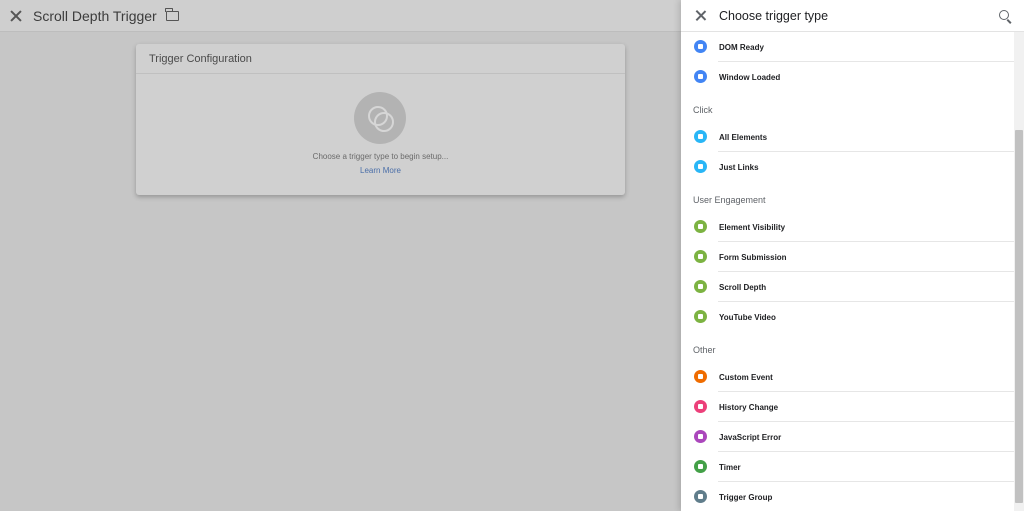 This screenshot has height=511, width=1024. What do you see at coordinates (847, 167) in the screenshot?
I see `trigger-type-just-links: Just Links` at bounding box center [847, 167].